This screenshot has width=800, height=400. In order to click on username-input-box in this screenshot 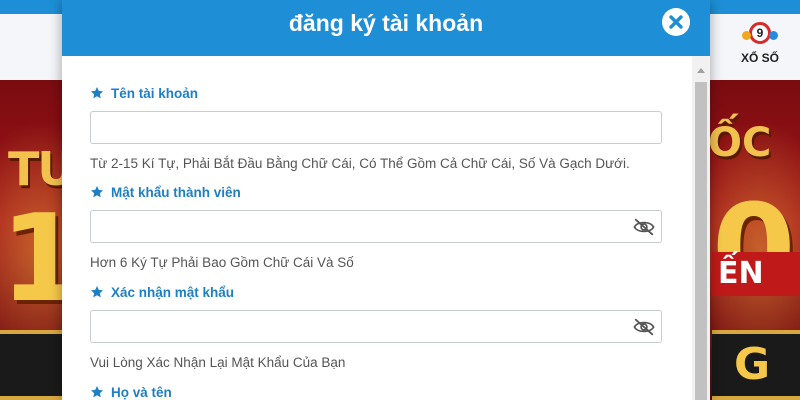, I will do `click(376, 127)`.